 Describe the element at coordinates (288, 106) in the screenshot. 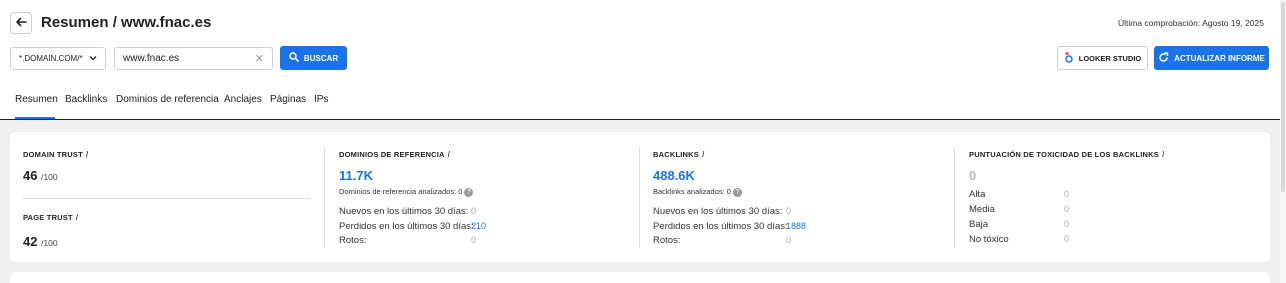

I see `tab-paginas: Páginas` at that location.